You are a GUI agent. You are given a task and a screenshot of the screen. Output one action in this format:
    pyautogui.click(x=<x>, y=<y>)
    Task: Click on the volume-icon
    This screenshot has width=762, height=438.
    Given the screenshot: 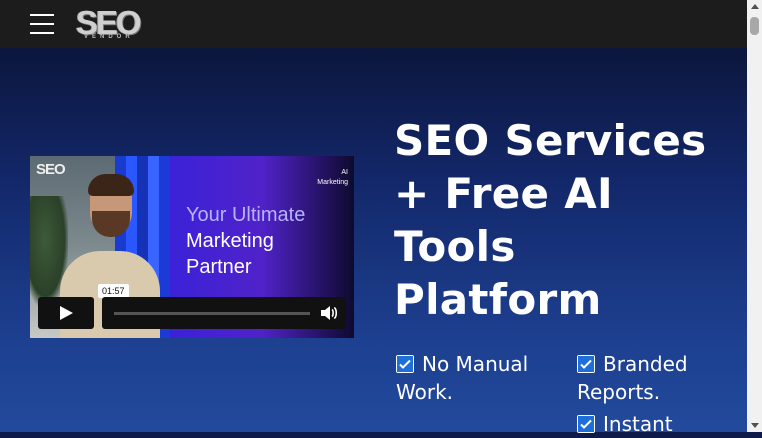 What is the action you would take?
    pyautogui.click(x=329, y=313)
    